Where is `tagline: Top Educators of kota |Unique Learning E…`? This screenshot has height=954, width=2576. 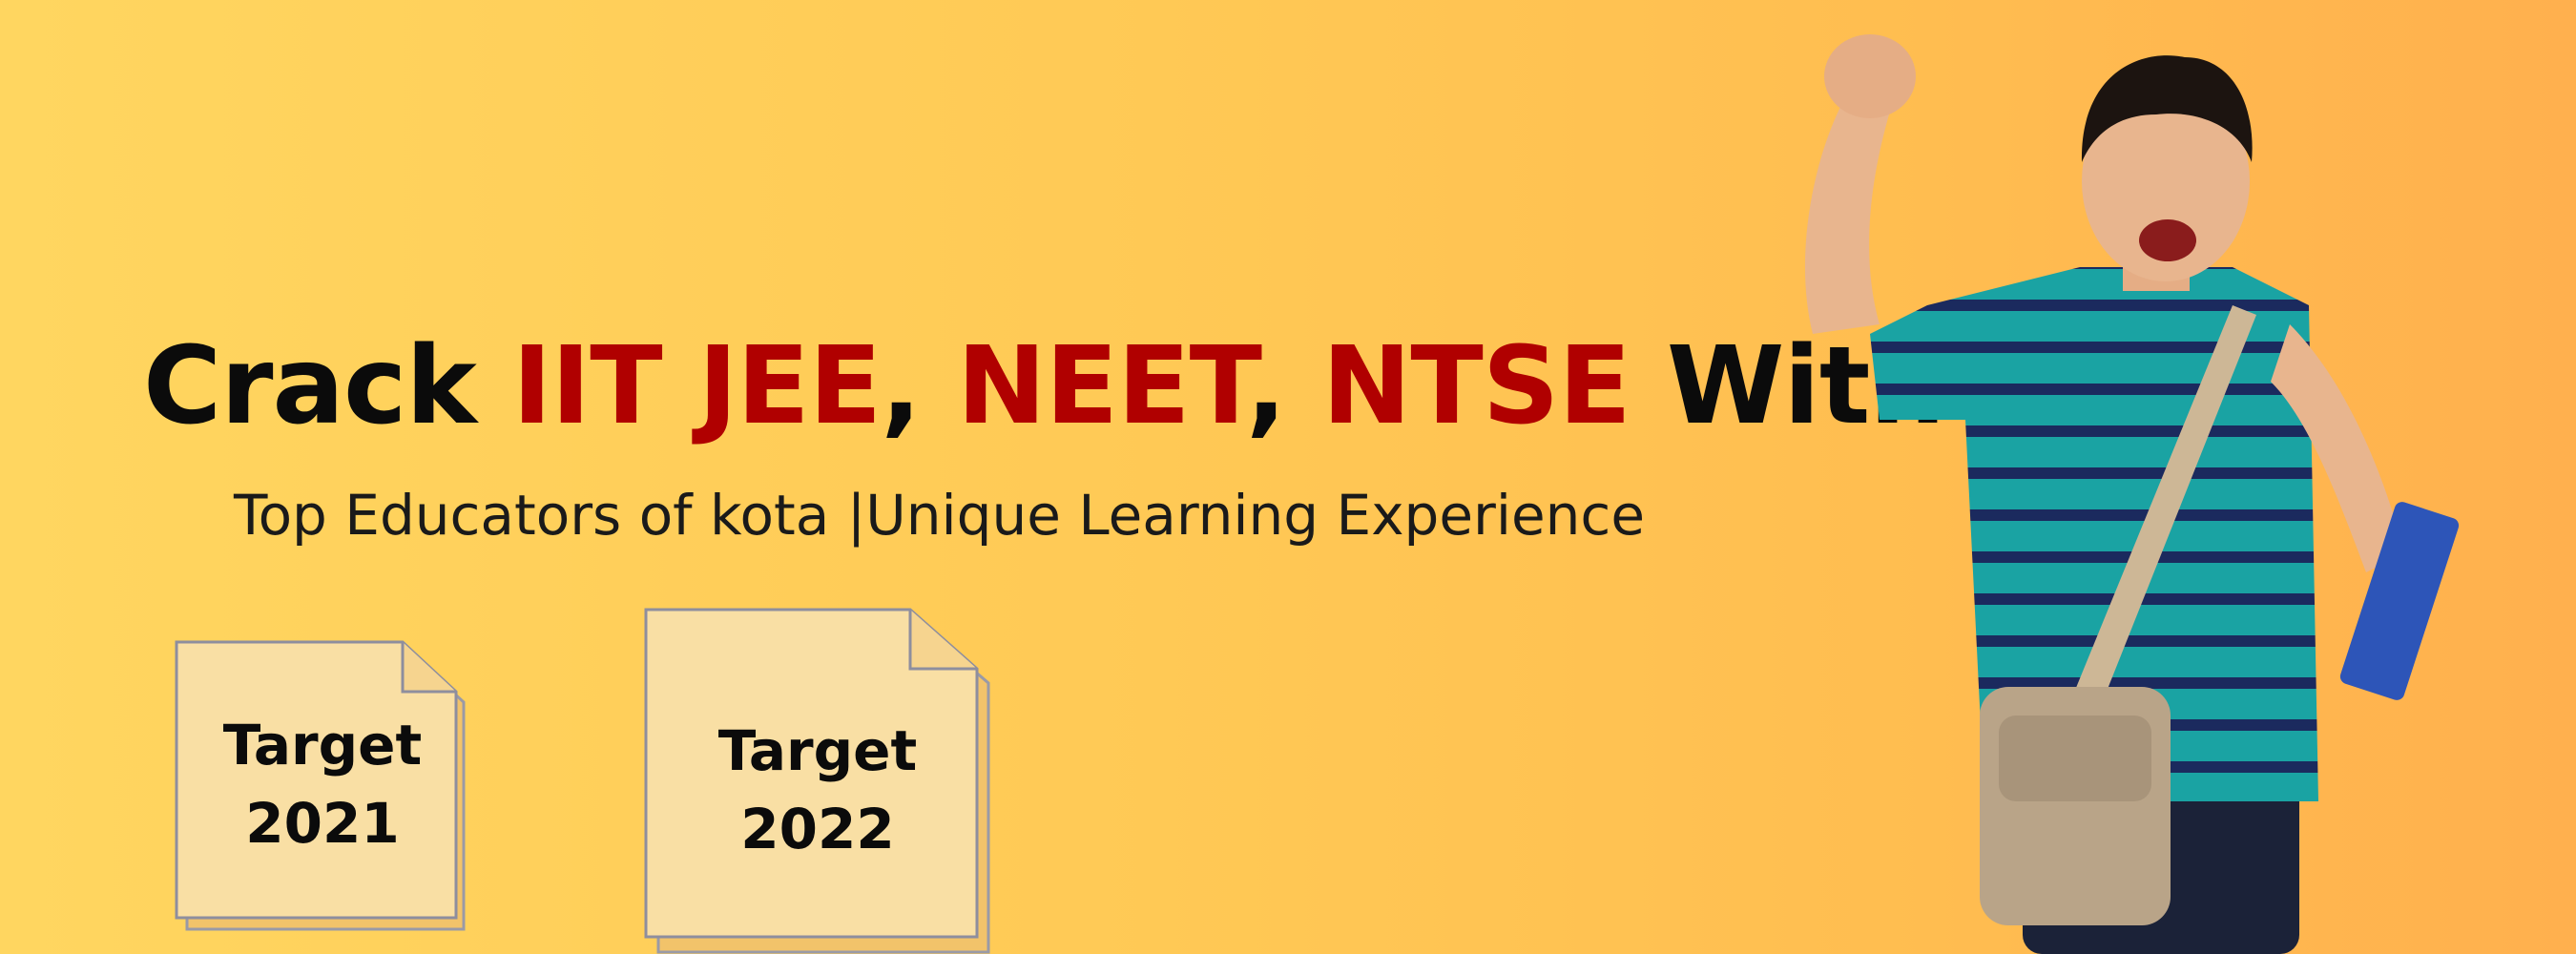 tagline: Top Educators of kota |Unique Learning E… is located at coordinates (939, 515).